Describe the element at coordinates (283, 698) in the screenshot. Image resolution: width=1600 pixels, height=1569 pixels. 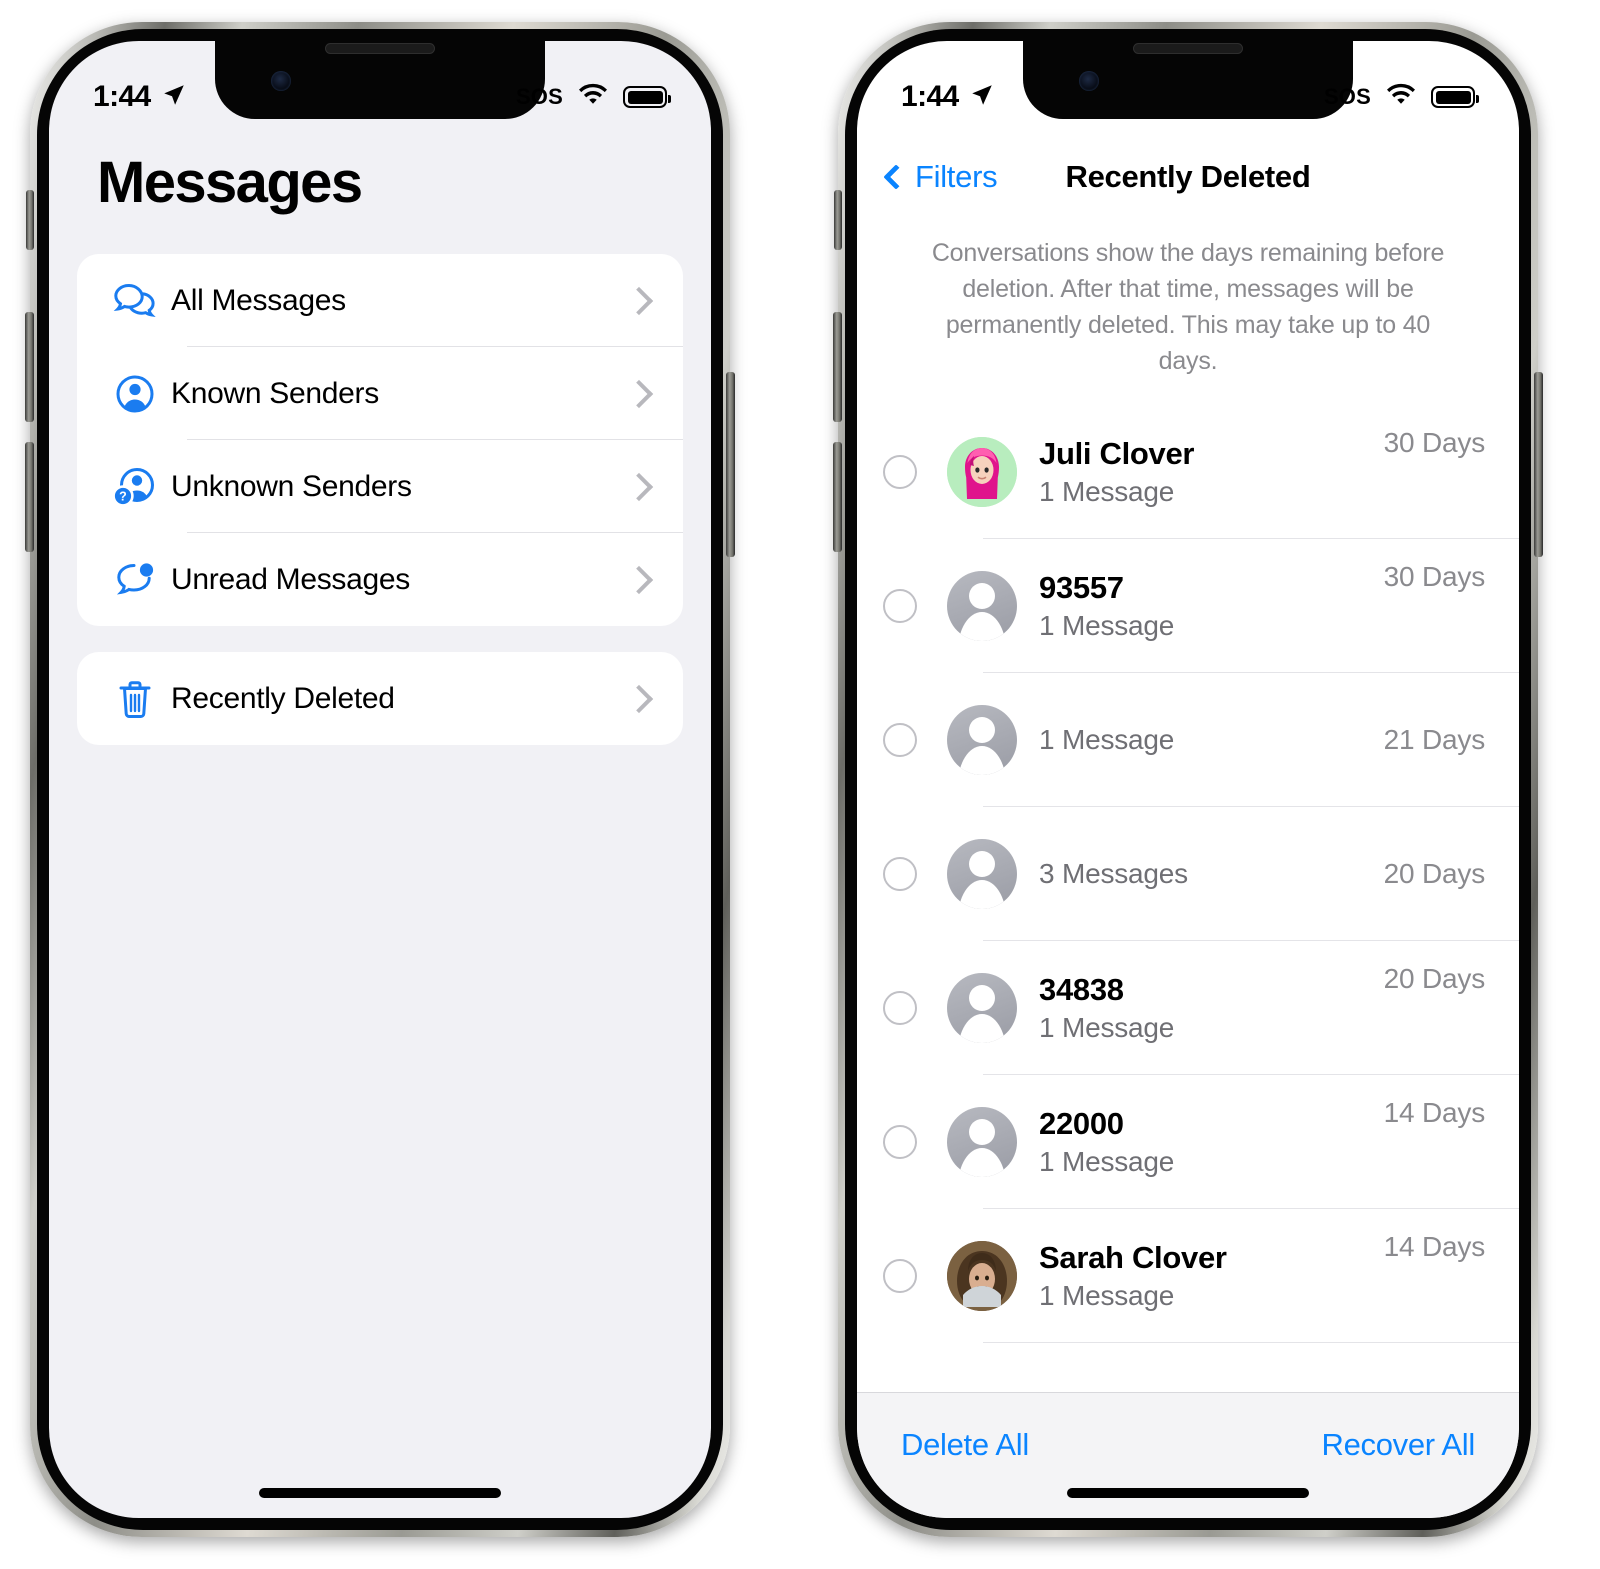
I see `sidebar-item-label: Recently Deleted` at that location.